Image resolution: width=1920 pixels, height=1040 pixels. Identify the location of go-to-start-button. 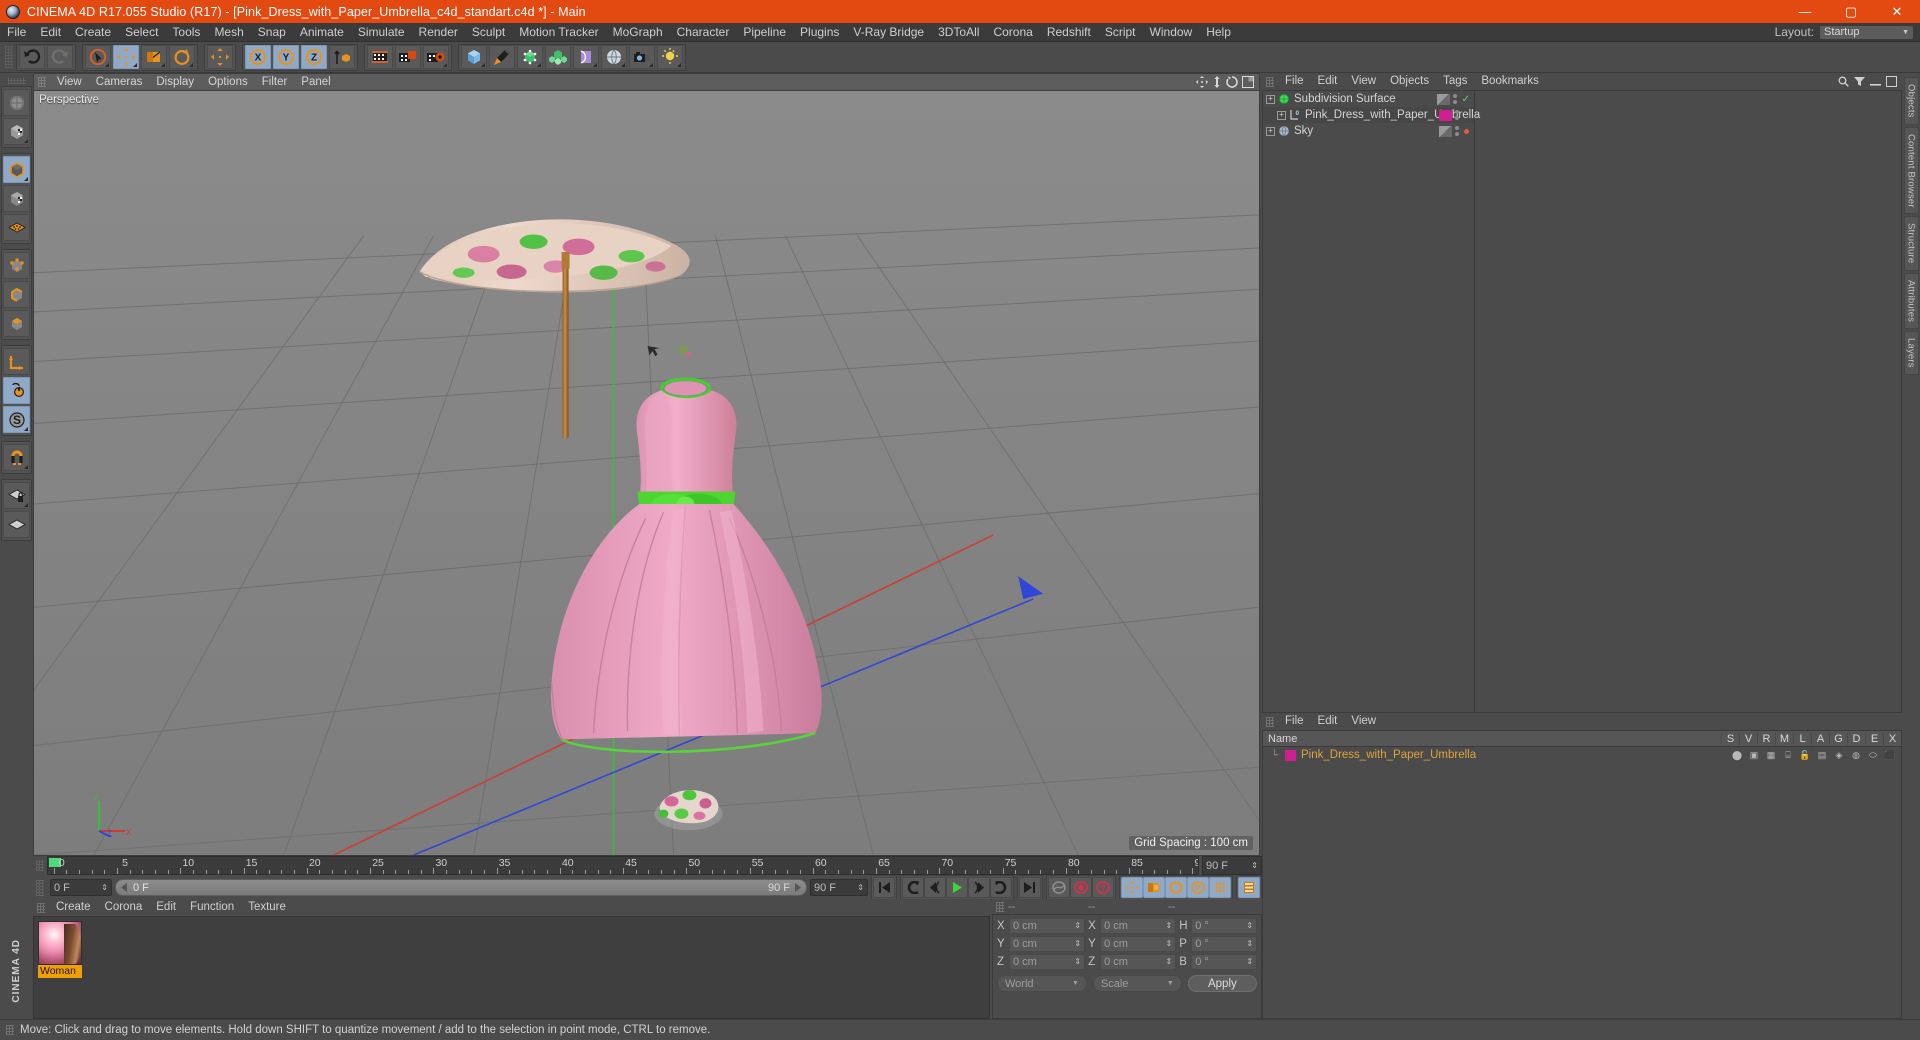
(884, 887).